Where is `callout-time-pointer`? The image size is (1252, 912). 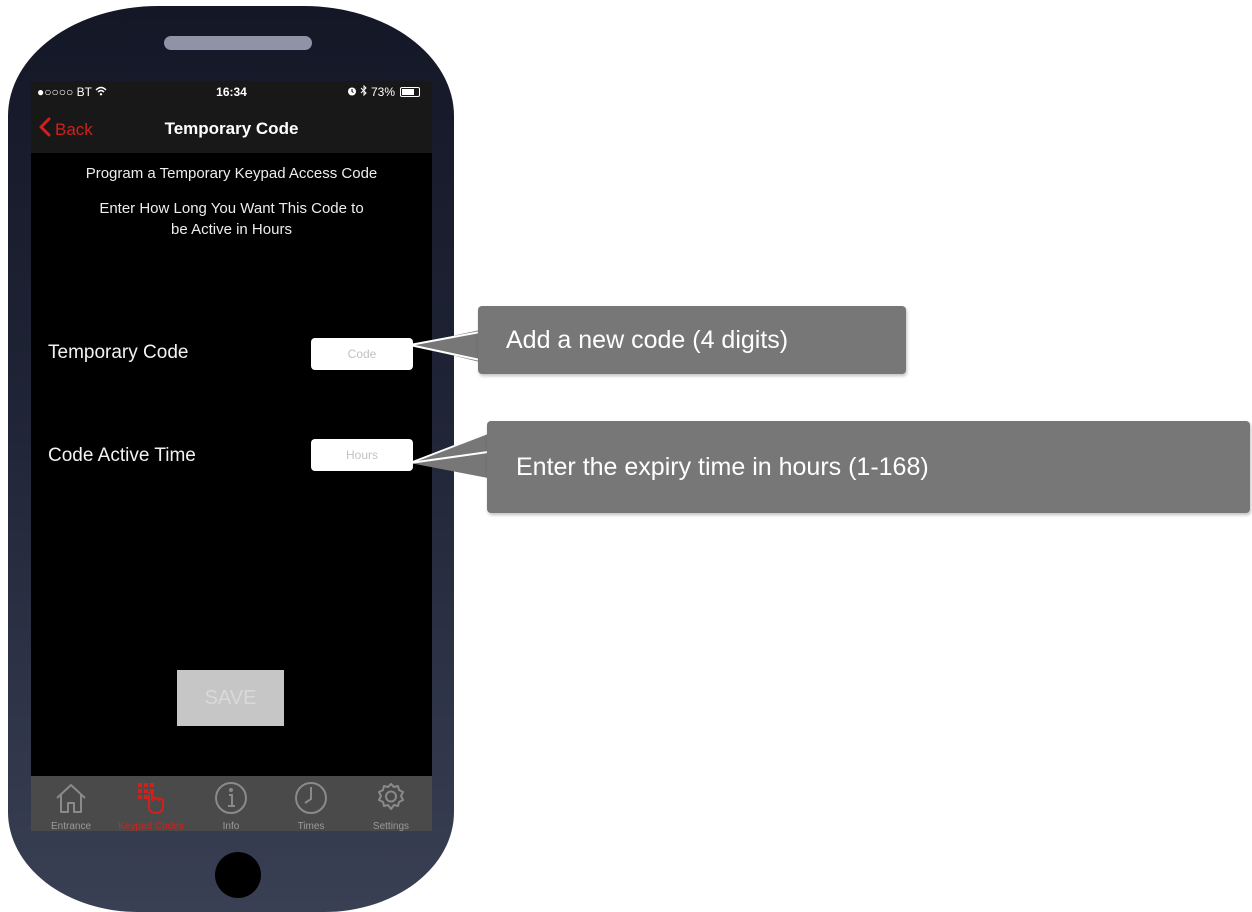
callout-time-pointer is located at coordinates (449, 455).